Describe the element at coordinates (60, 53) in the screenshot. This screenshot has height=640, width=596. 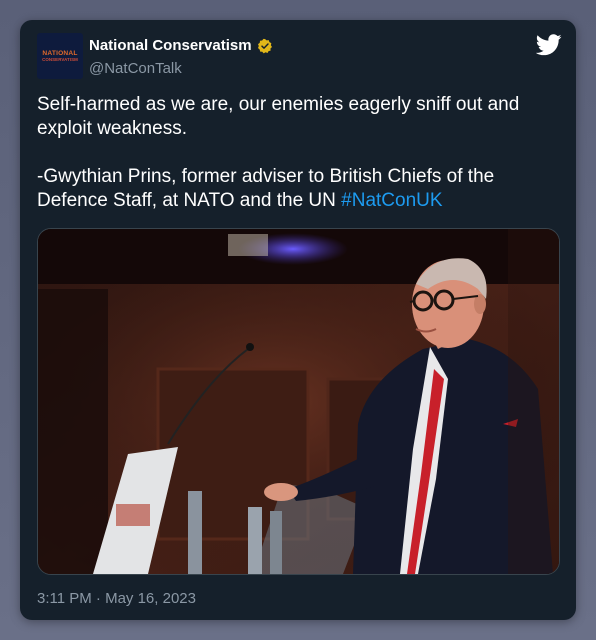
I see `avatar-logo-line1: NATIONAL` at that location.